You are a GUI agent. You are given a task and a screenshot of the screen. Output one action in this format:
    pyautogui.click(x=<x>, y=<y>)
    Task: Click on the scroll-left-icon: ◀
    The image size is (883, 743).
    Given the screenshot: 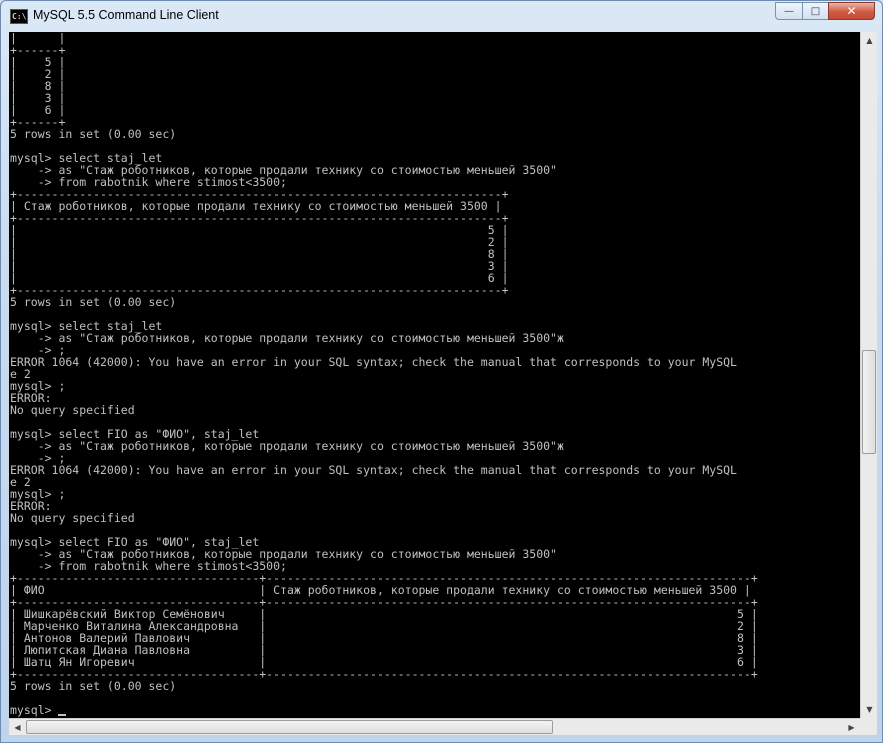 What is the action you would take?
    pyautogui.click(x=17, y=727)
    